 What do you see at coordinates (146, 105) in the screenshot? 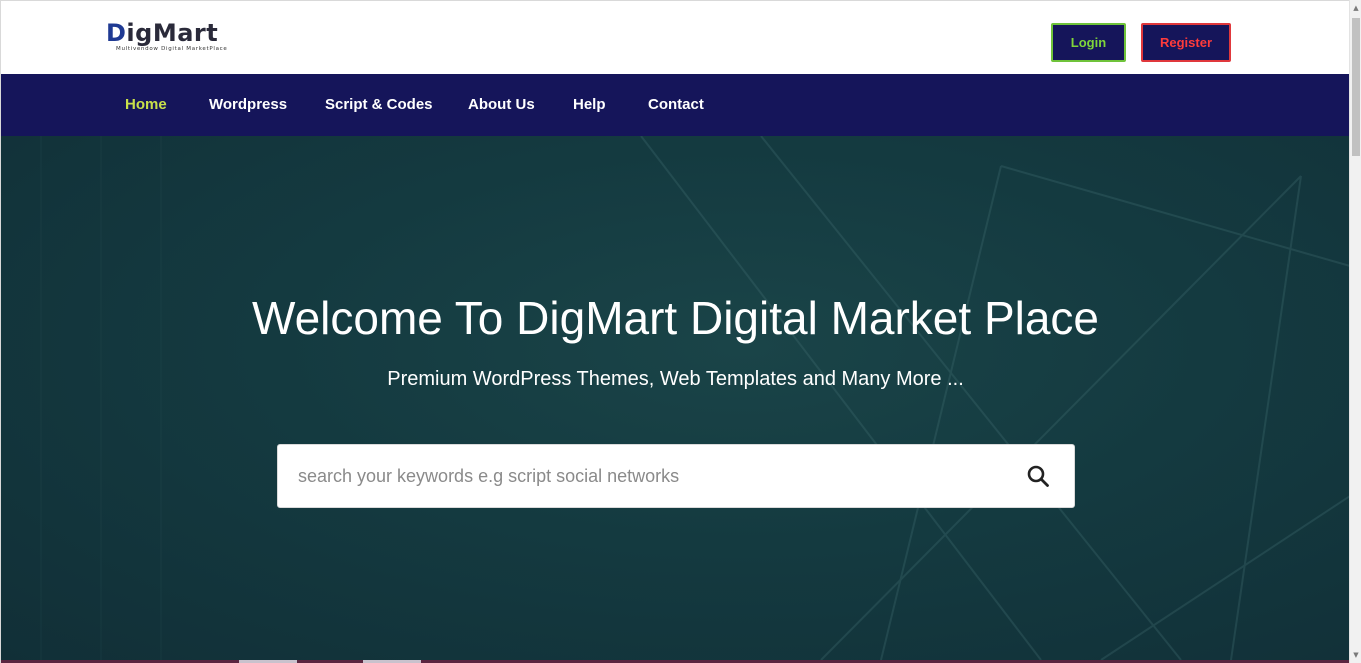
I see `nav-item-home: Home` at bounding box center [146, 105].